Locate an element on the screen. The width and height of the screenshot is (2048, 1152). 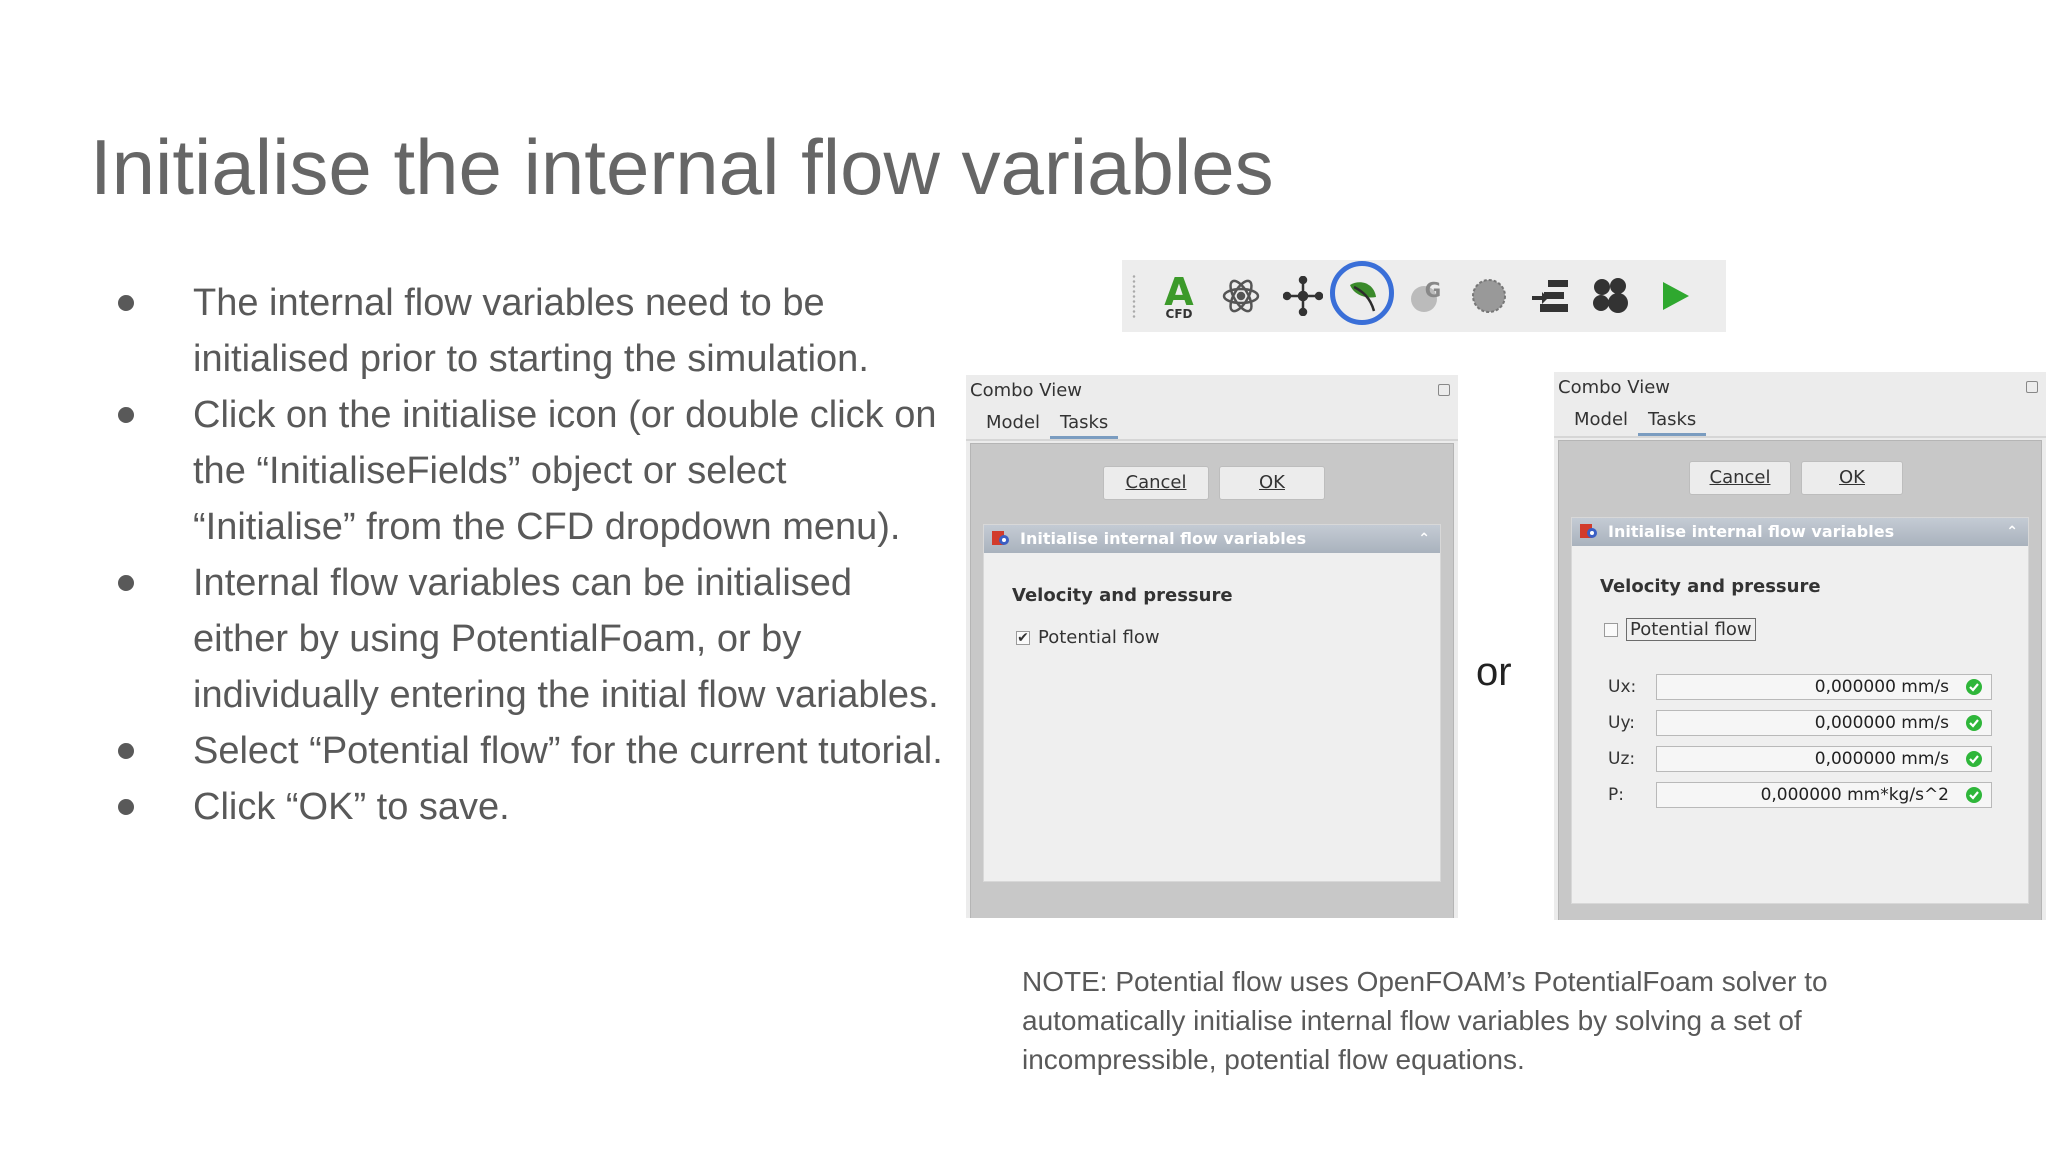
uz-input: 0,000000 mm/s is located at coordinates (1824, 759).